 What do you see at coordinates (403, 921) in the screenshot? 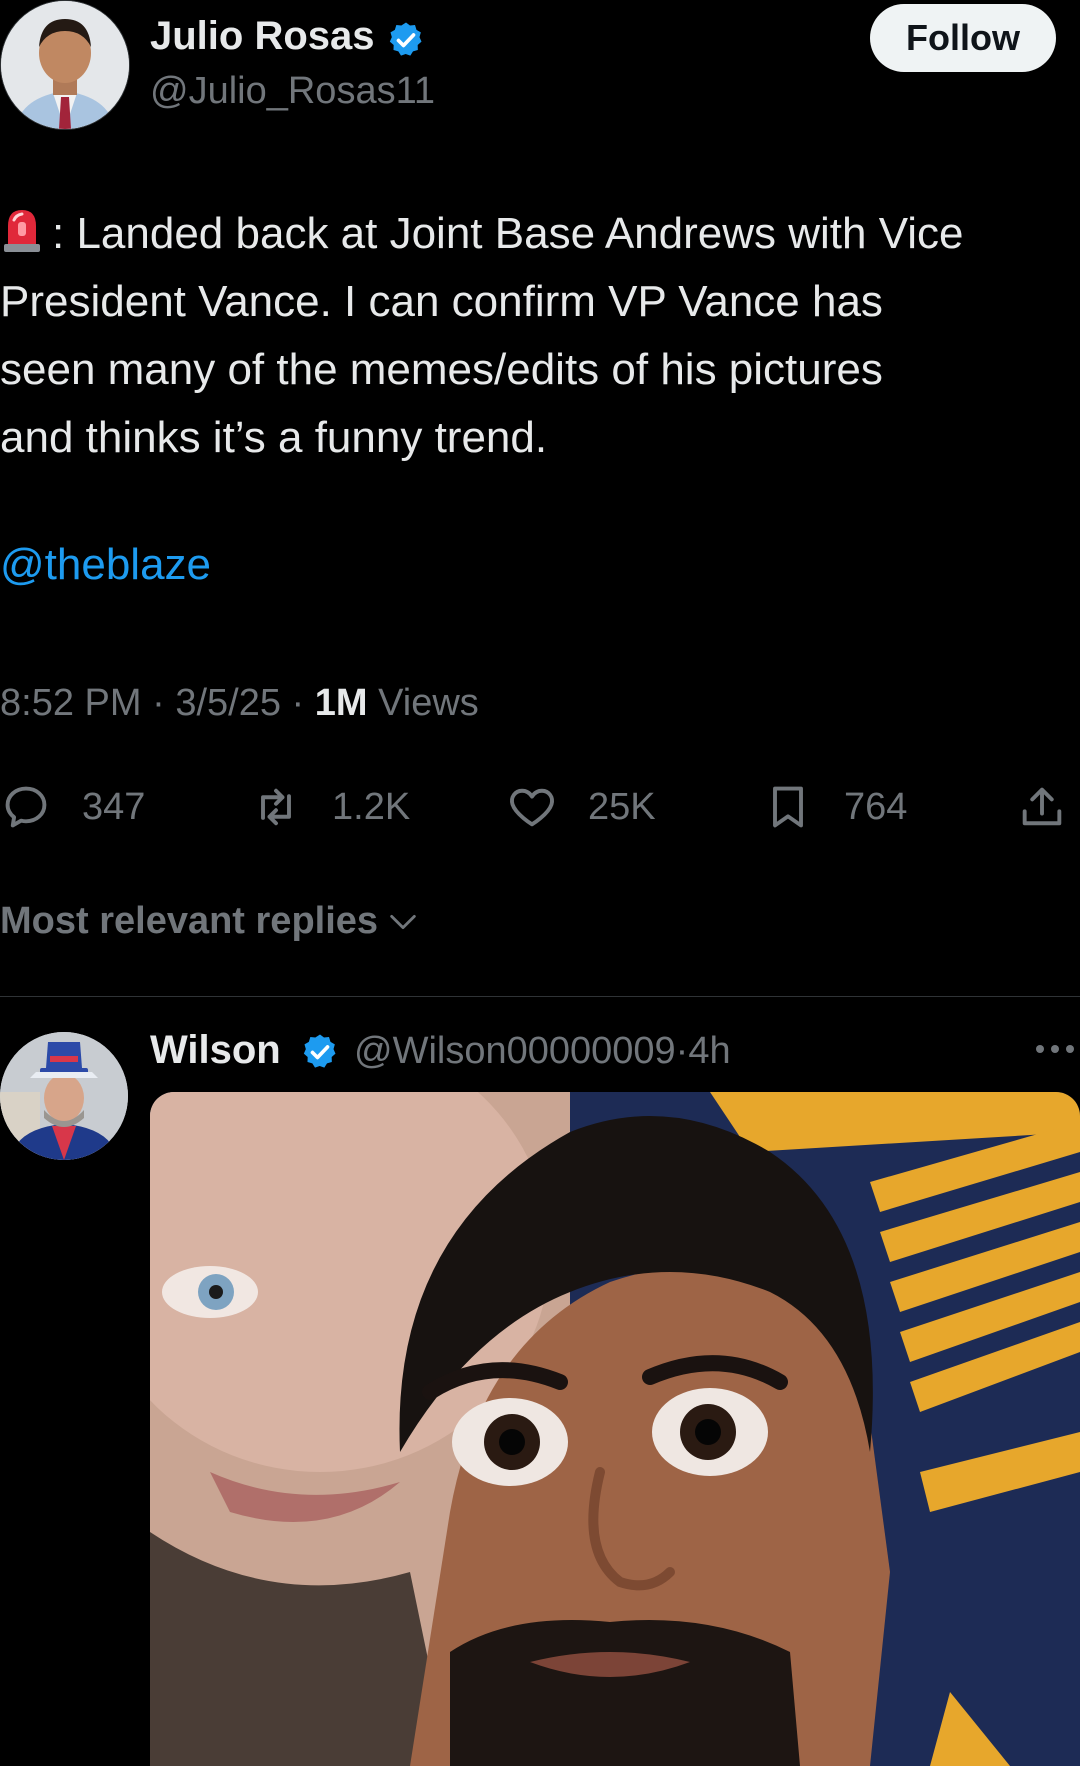
I see `chevron-down-icon` at bounding box center [403, 921].